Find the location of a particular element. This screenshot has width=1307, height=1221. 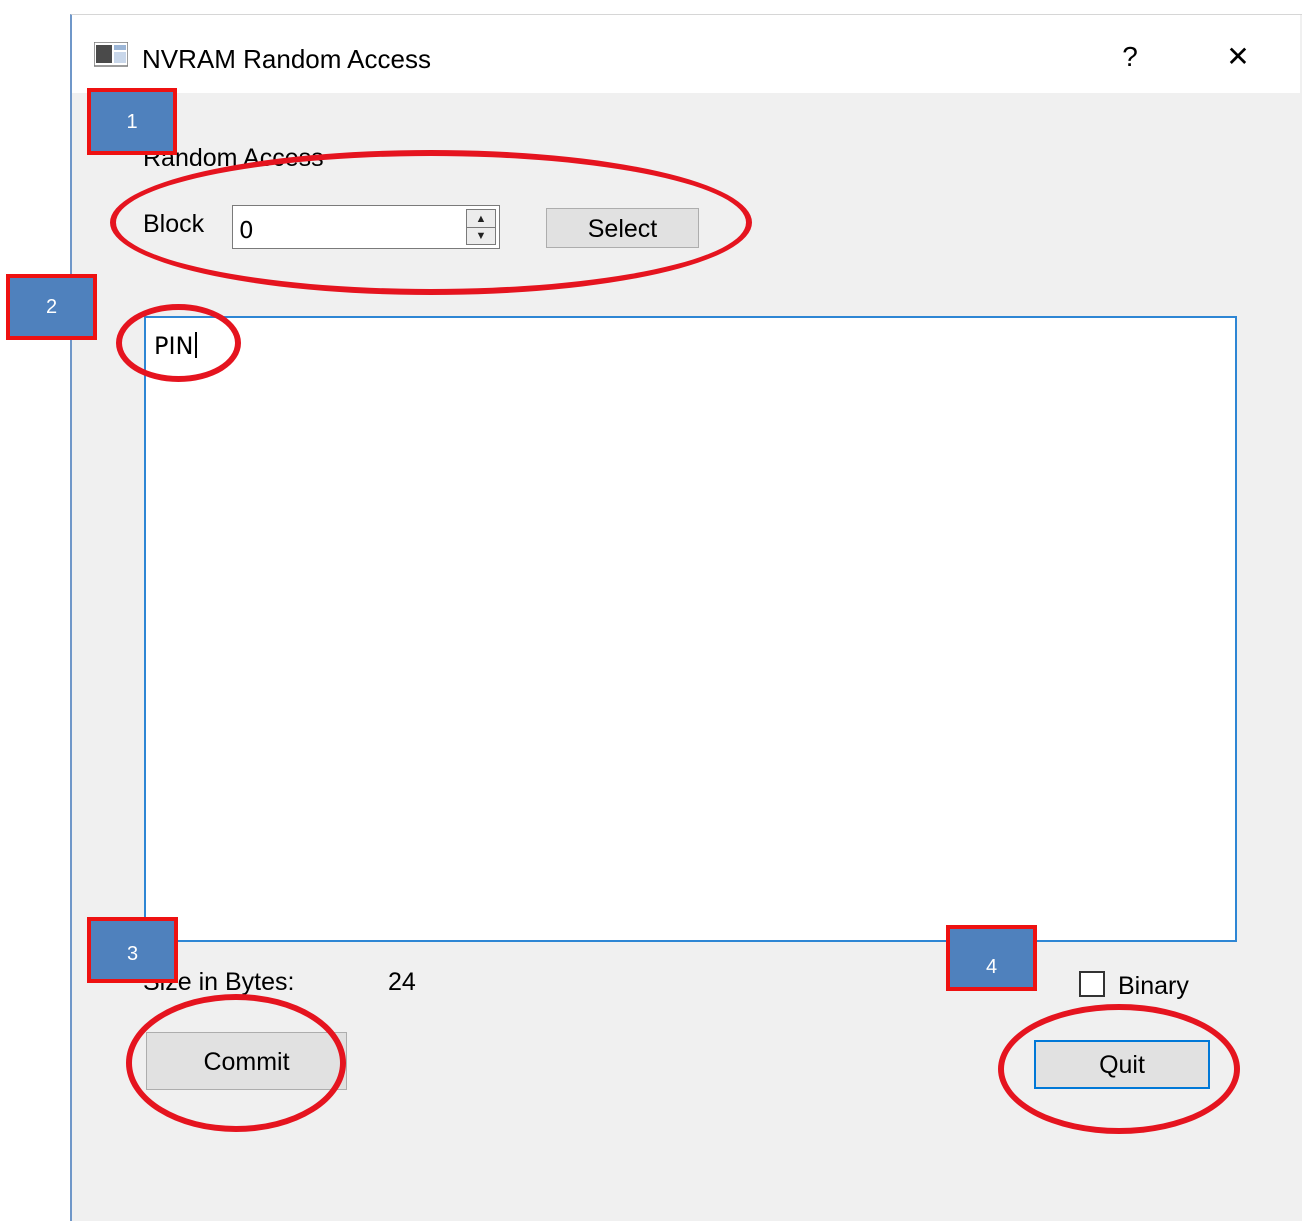

annotation-ellipse-quit is located at coordinates (1119, 1069).